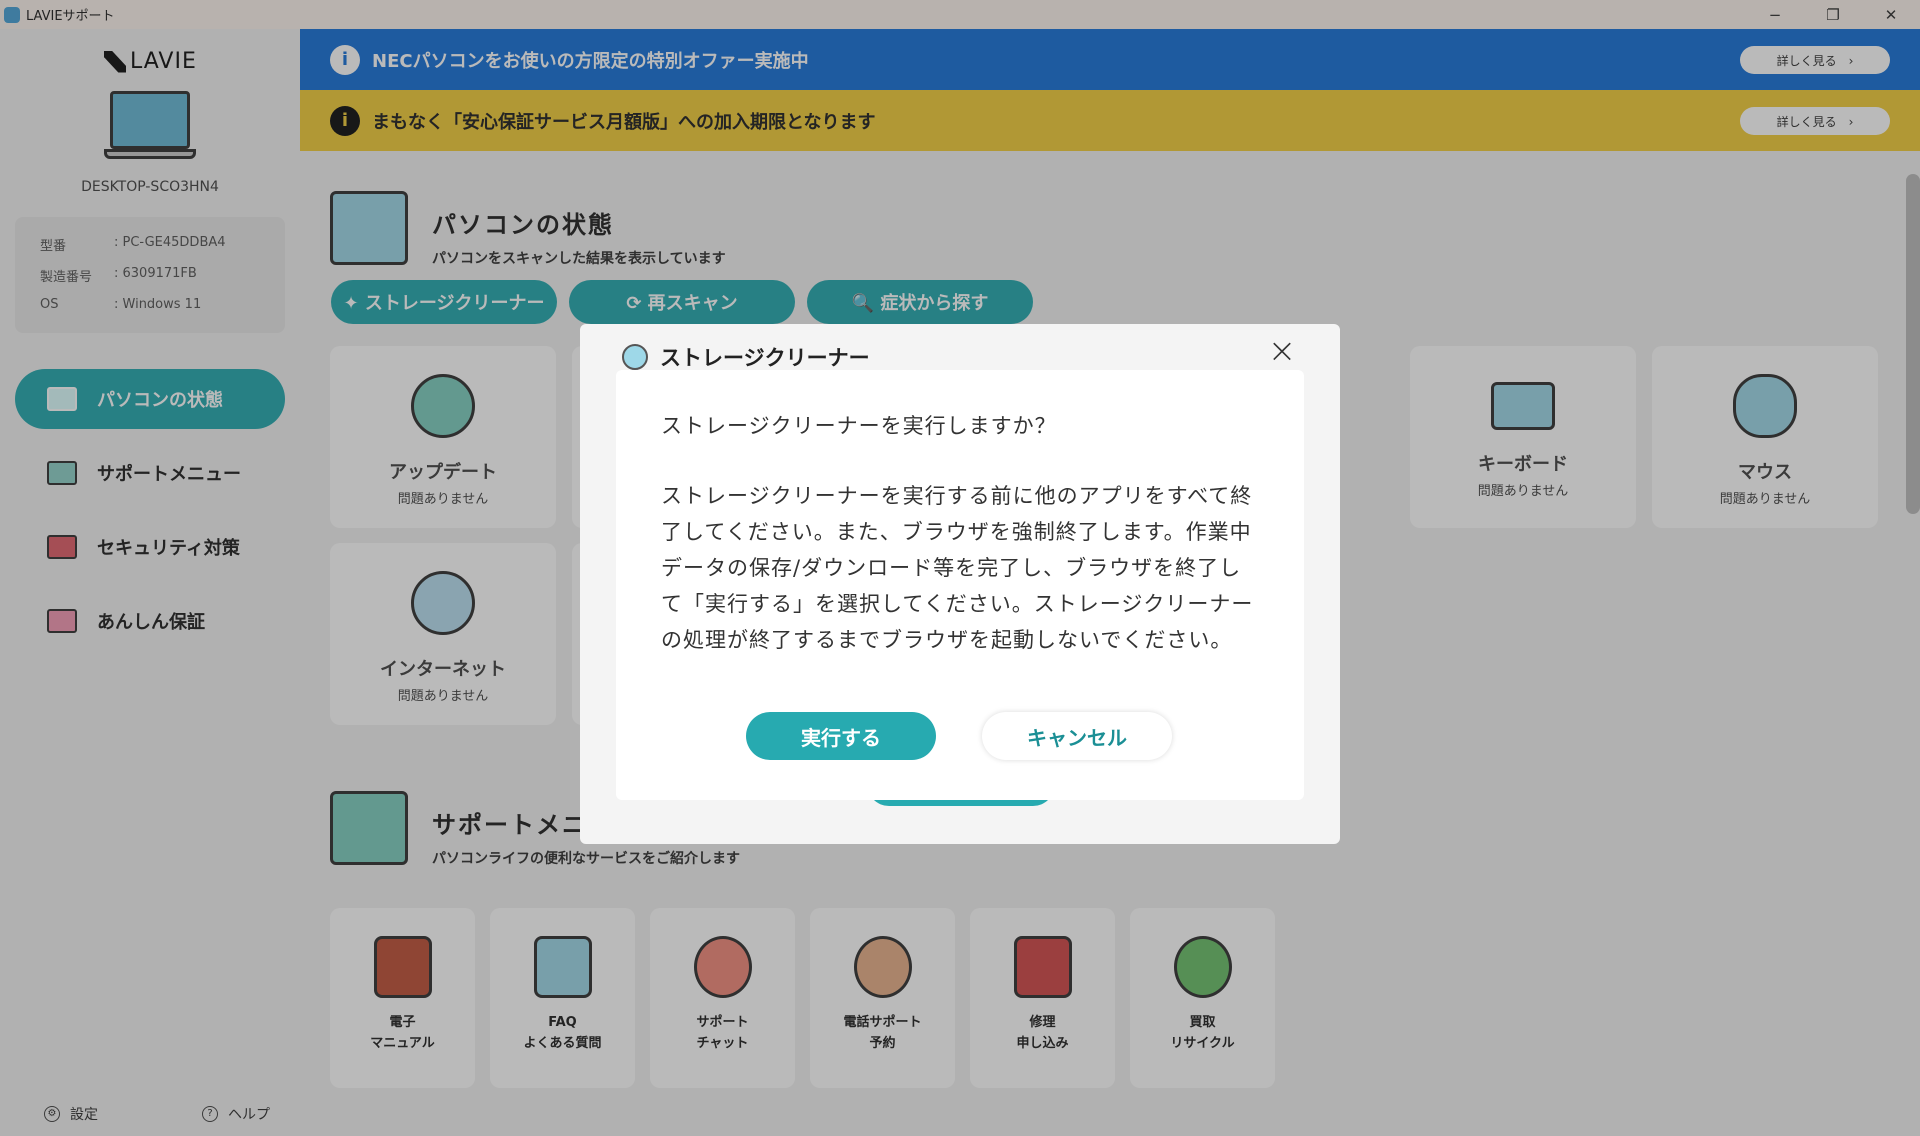 This screenshot has width=1920, height=1136. What do you see at coordinates (1077, 736) in the screenshot?
I see `cancel-button: キャンセル` at bounding box center [1077, 736].